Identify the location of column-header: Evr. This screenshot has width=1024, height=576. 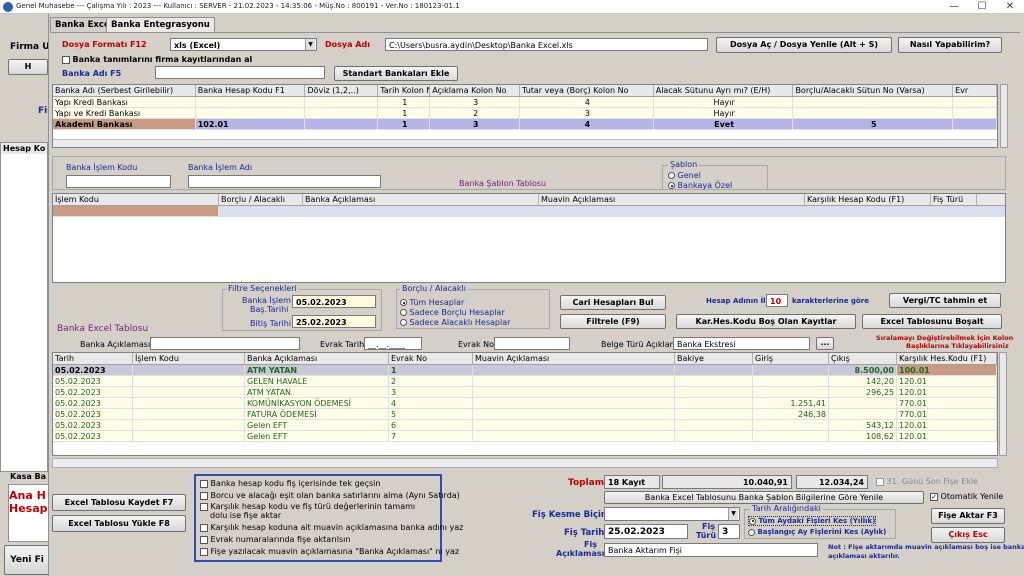
(975, 90).